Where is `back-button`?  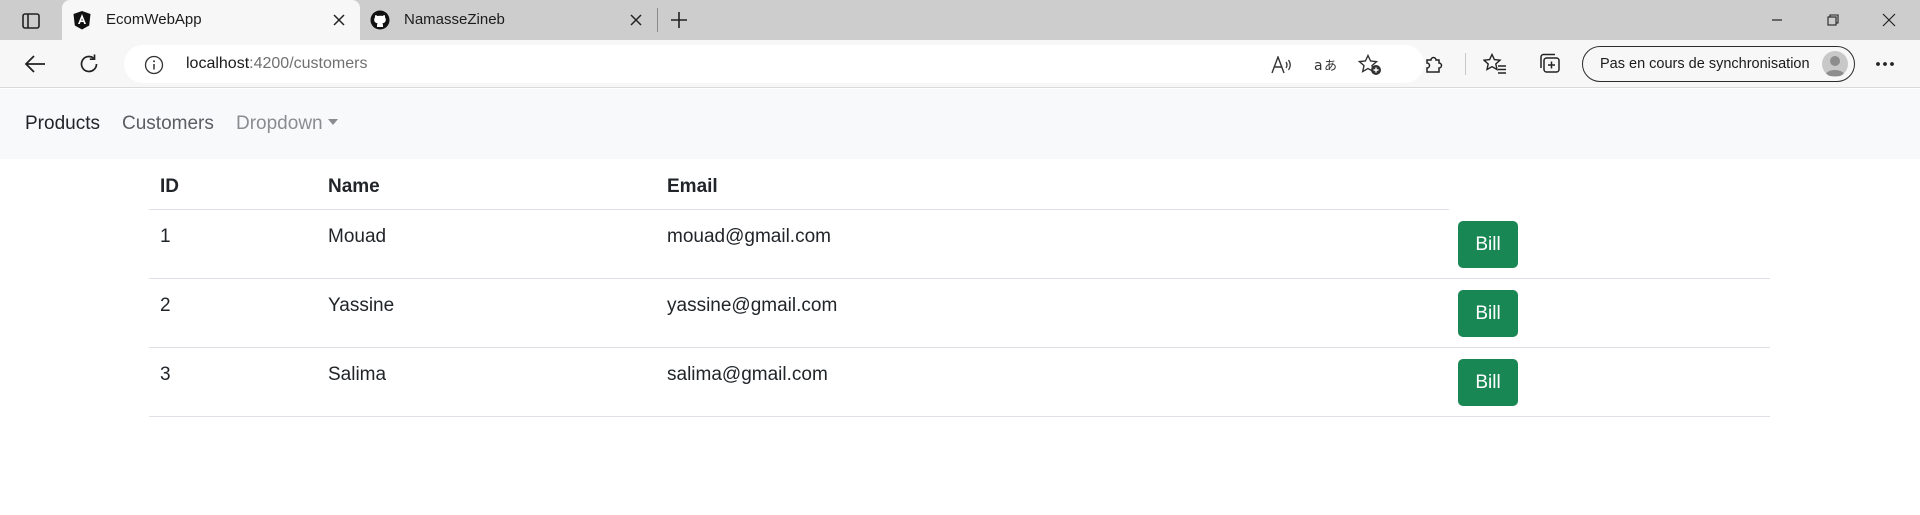 back-button is located at coordinates (35, 64).